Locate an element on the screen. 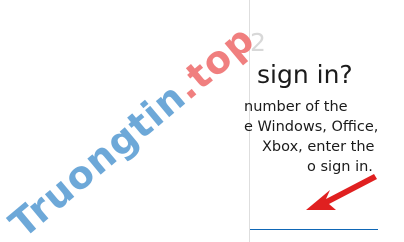  instruction-line-2: e Windows, Office, is located at coordinates (311, 127).